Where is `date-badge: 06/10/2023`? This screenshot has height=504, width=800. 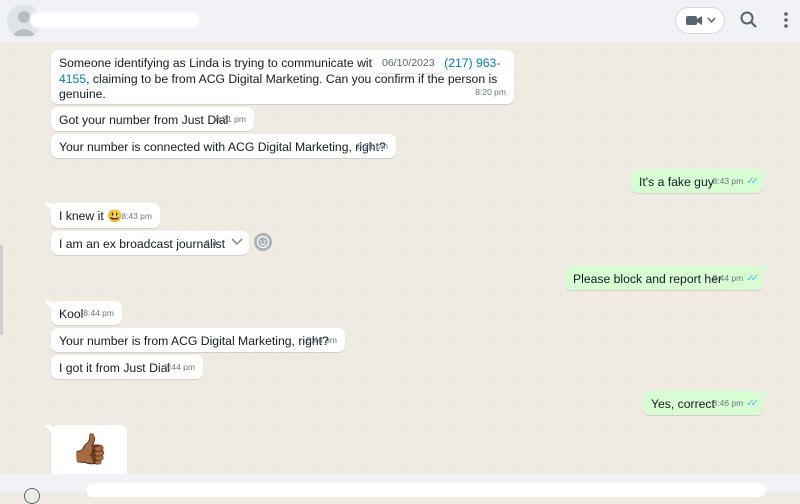
date-badge: 06/10/2023 is located at coordinates (408, 63).